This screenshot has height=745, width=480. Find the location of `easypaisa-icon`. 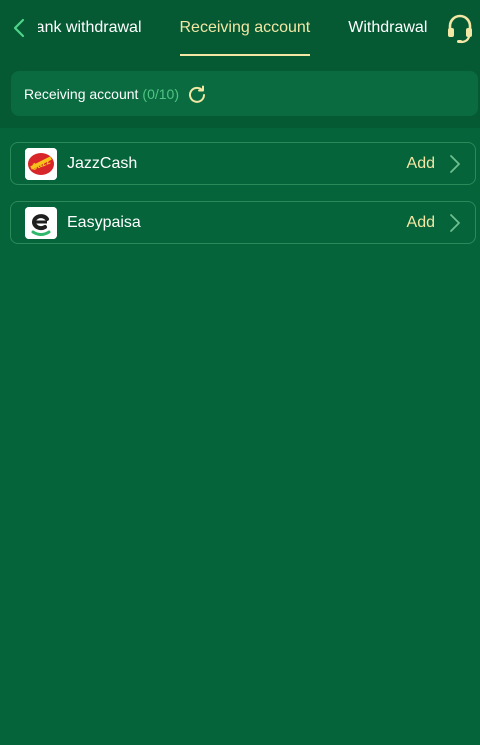

easypaisa-icon is located at coordinates (41, 222).